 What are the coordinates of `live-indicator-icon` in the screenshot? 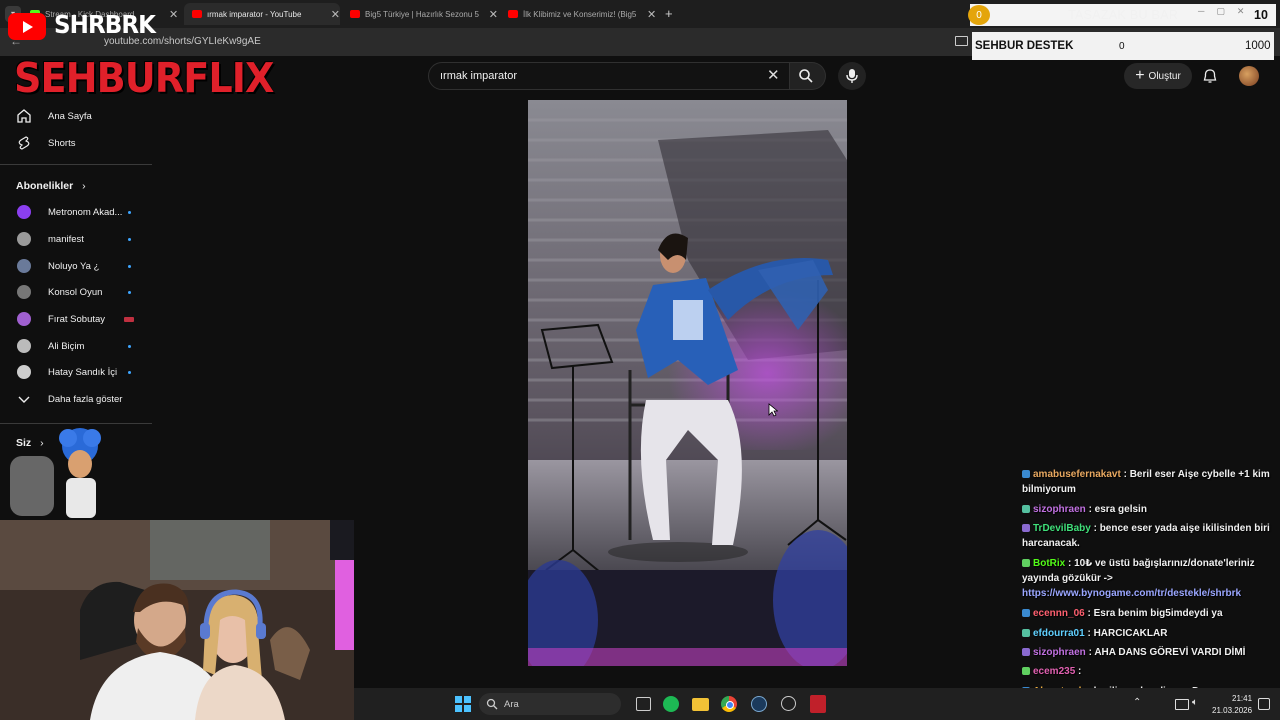 It's located at (129, 319).